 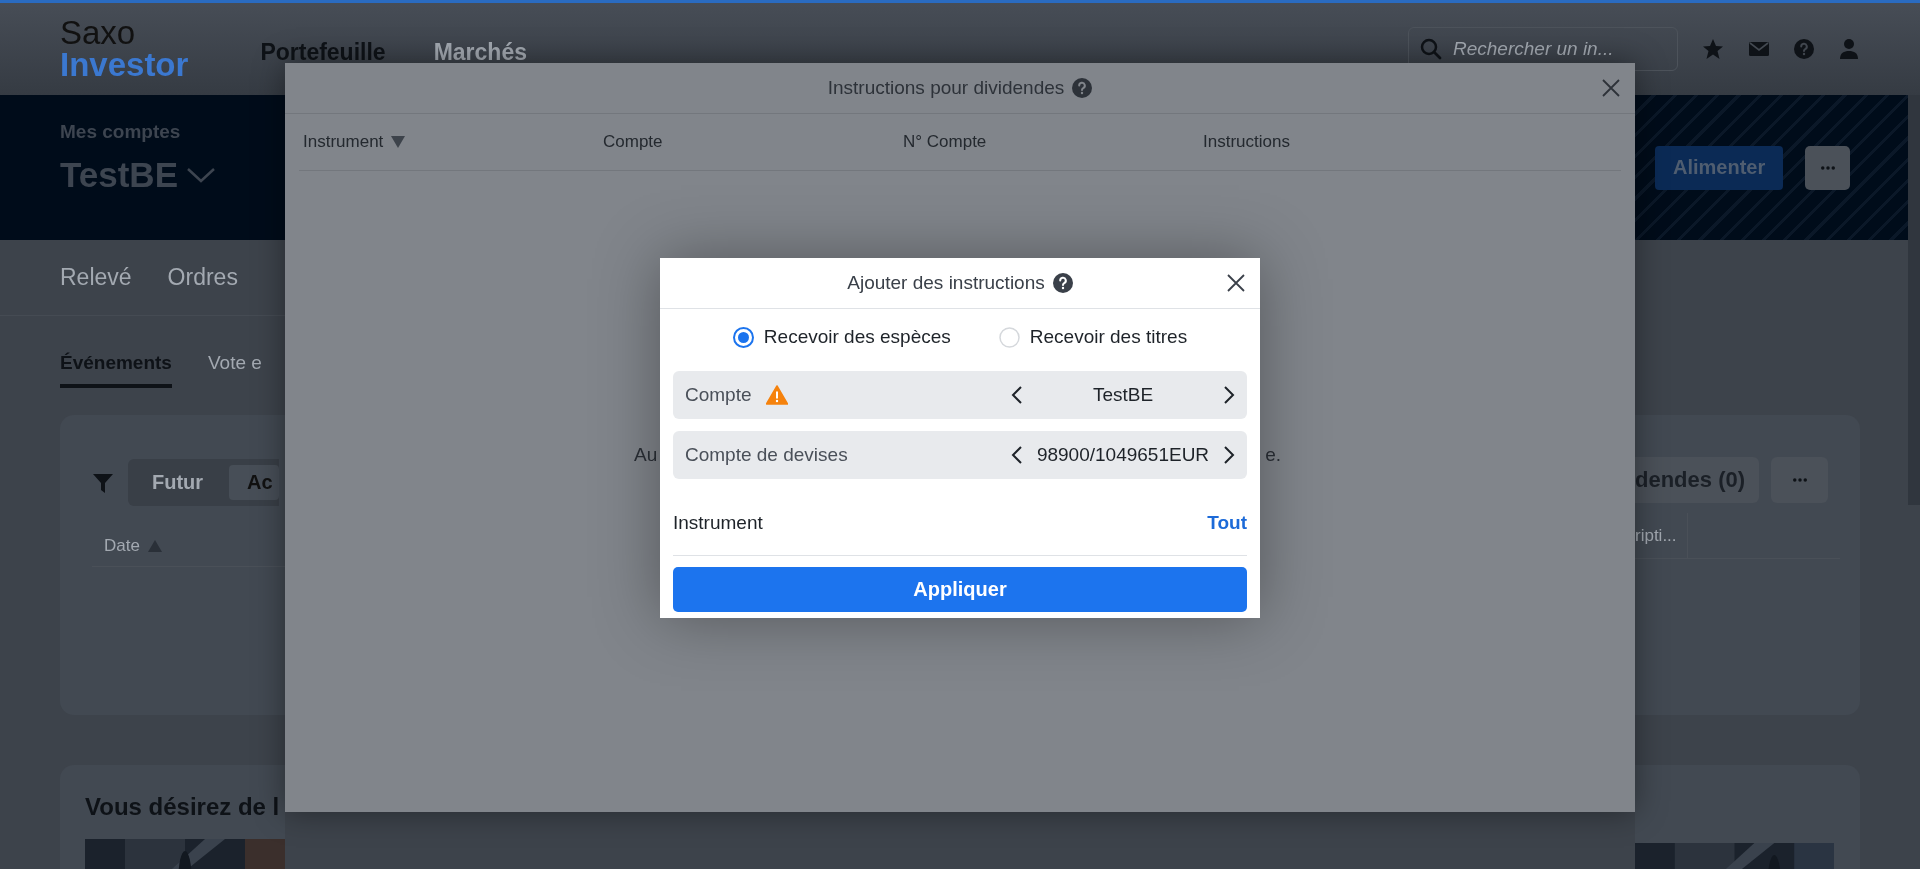 I want to click on help-icon, so click(x=1062, y=283).